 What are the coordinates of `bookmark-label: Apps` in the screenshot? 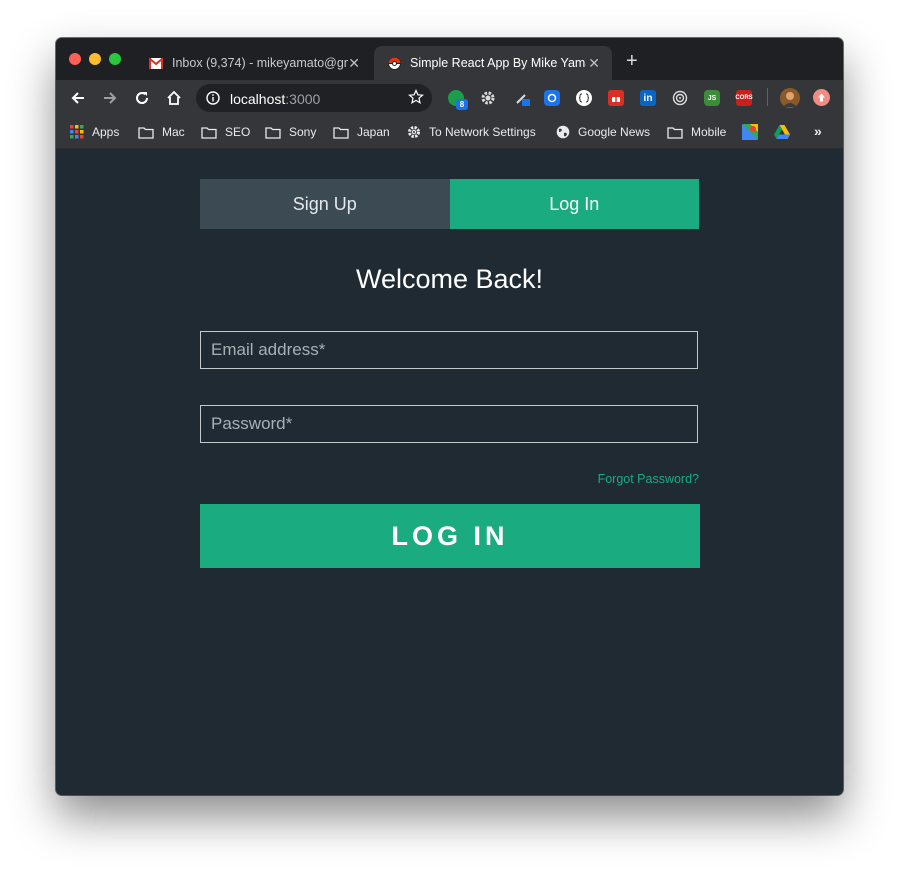 It's located at (106, 132).